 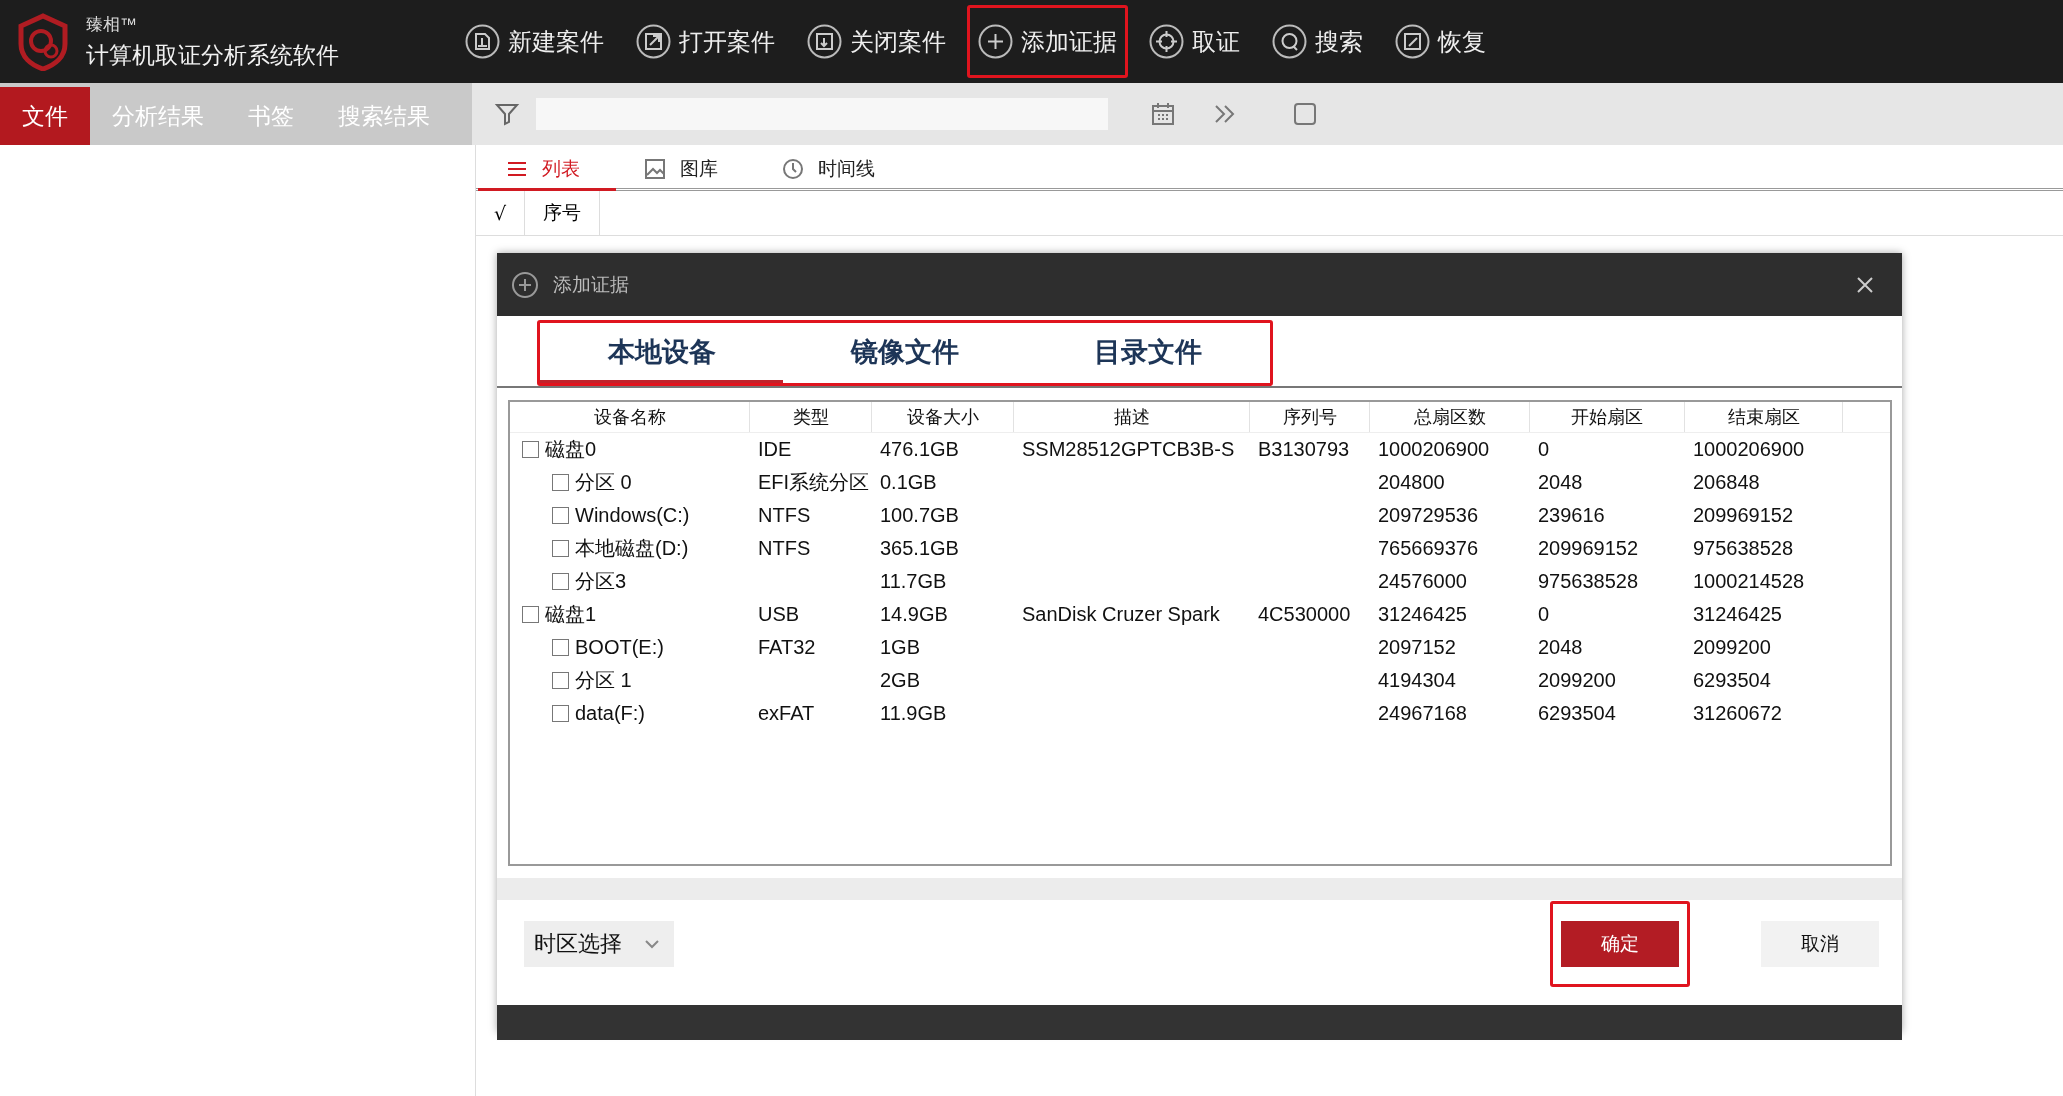 What do you see at coordinates (1417, 647) in the screenshot?
I see `table-cell: 2097152` at bounding box center [1417, 647].